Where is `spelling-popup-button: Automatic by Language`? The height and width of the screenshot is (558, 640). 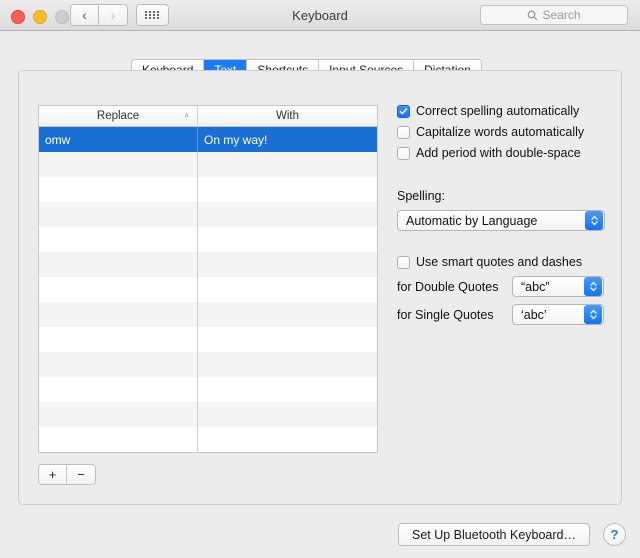
spelling-popup-button: Automatic by Language is located at coordinates (501, 220).